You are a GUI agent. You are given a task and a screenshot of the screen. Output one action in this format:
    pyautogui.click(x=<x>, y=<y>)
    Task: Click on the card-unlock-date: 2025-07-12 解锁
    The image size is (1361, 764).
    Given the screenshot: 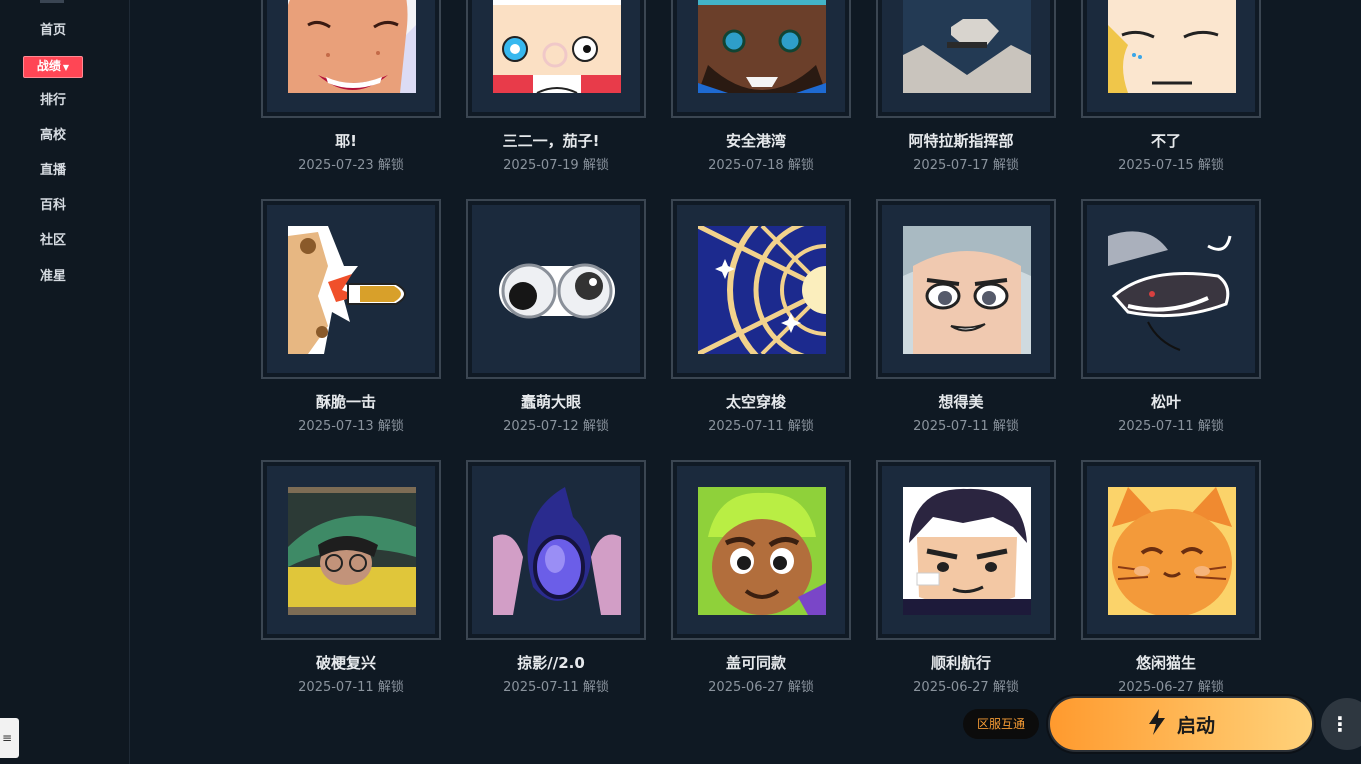 What is the action you would take?
    pyautogui.click(x=556, y=426)
    